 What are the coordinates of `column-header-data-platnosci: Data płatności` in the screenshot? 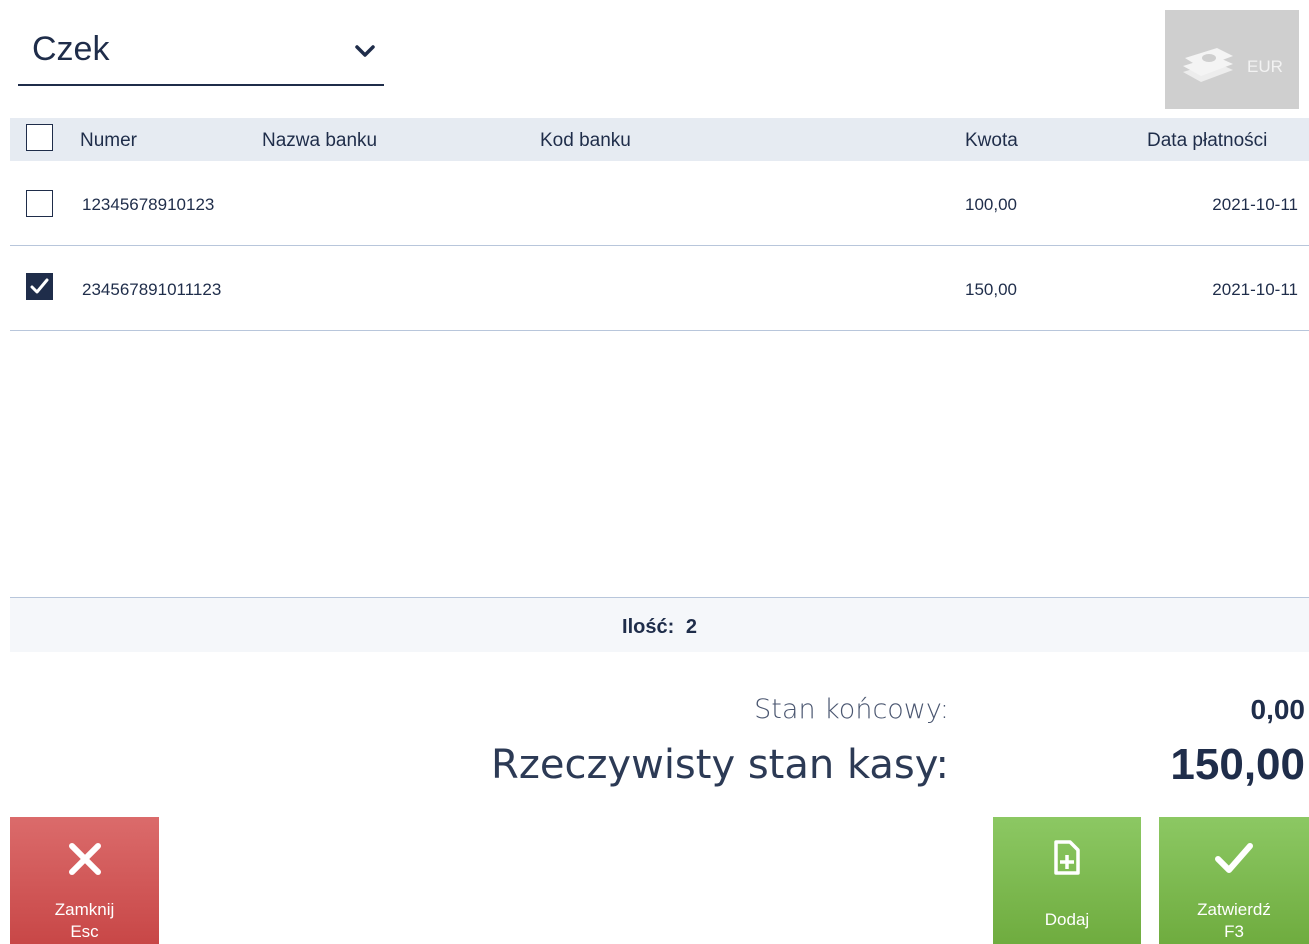 It's located at (1207, 141).